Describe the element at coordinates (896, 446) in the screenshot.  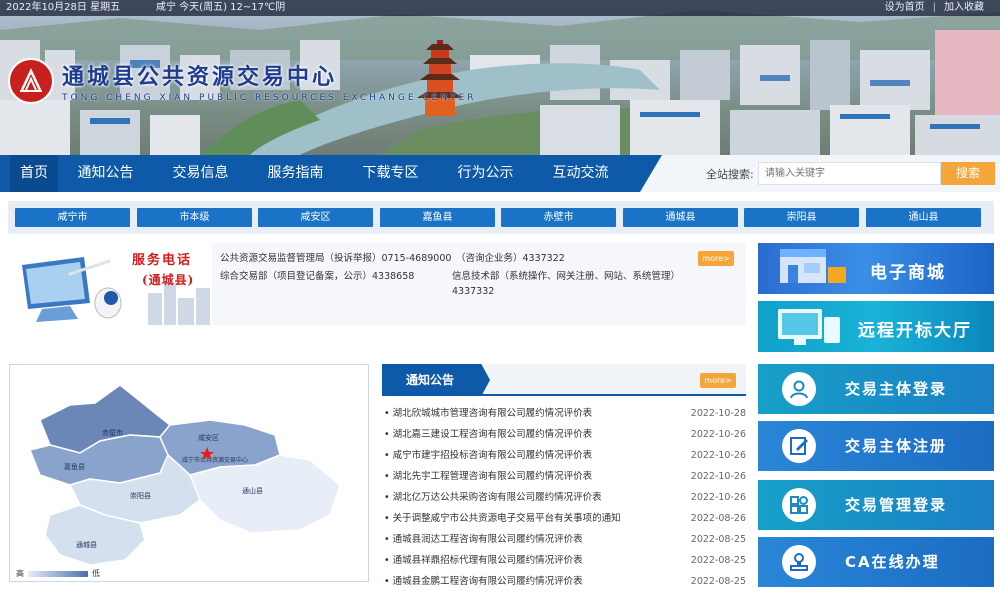
I see `subject-register-label: 交易主体注册` at that location.